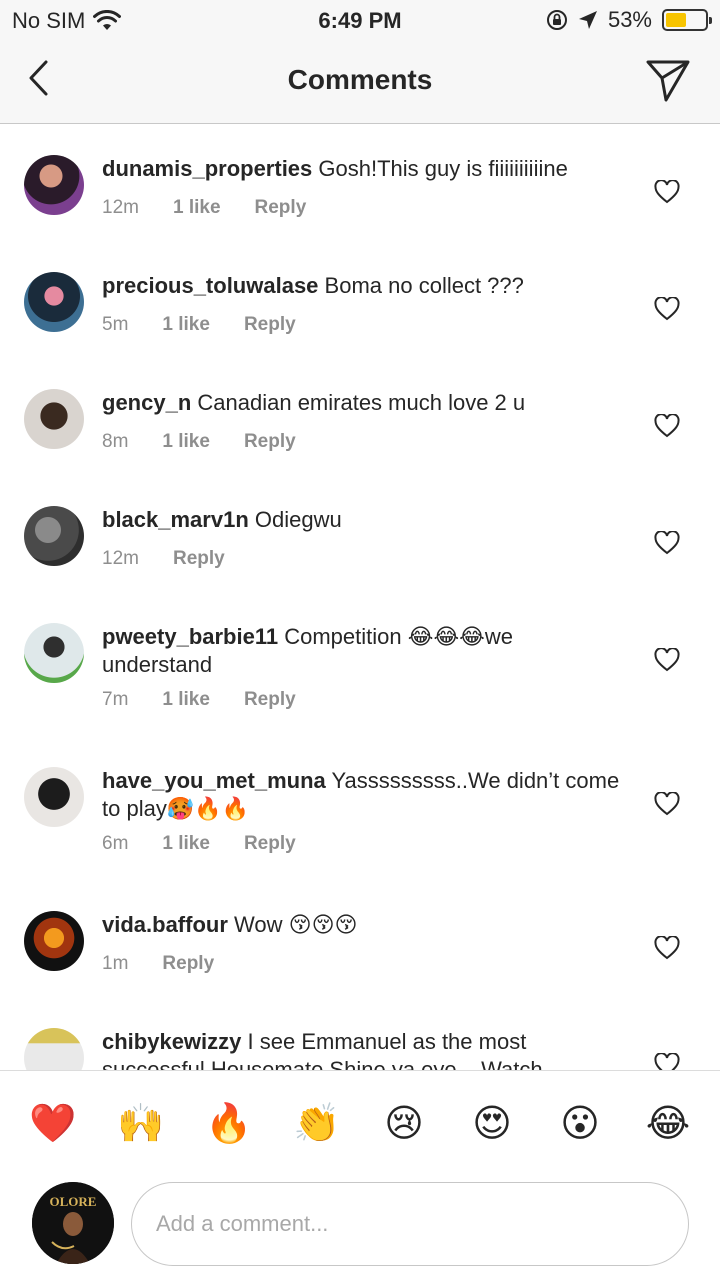 This screenshot has height=1280, width=720. I want to click on comment-time: 8m, so click(115, 441).